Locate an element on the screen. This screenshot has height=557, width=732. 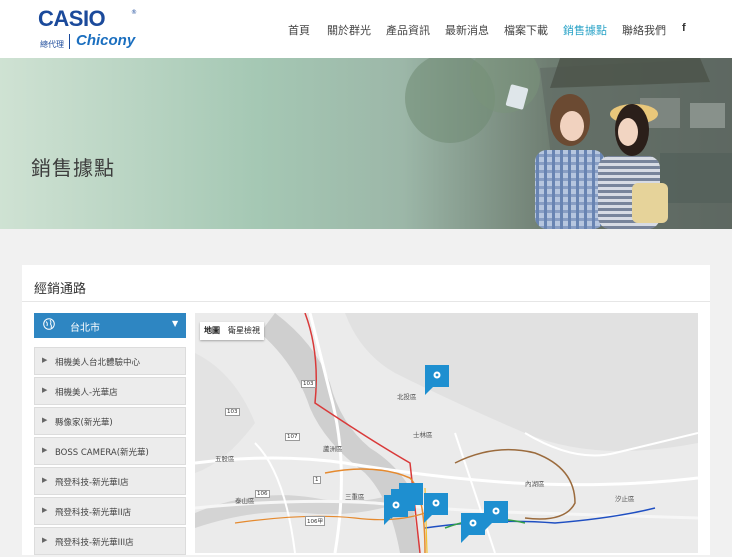
store-list-item: ▶ 相機美人台北體驗中心 is located at coordinates (110, 361).